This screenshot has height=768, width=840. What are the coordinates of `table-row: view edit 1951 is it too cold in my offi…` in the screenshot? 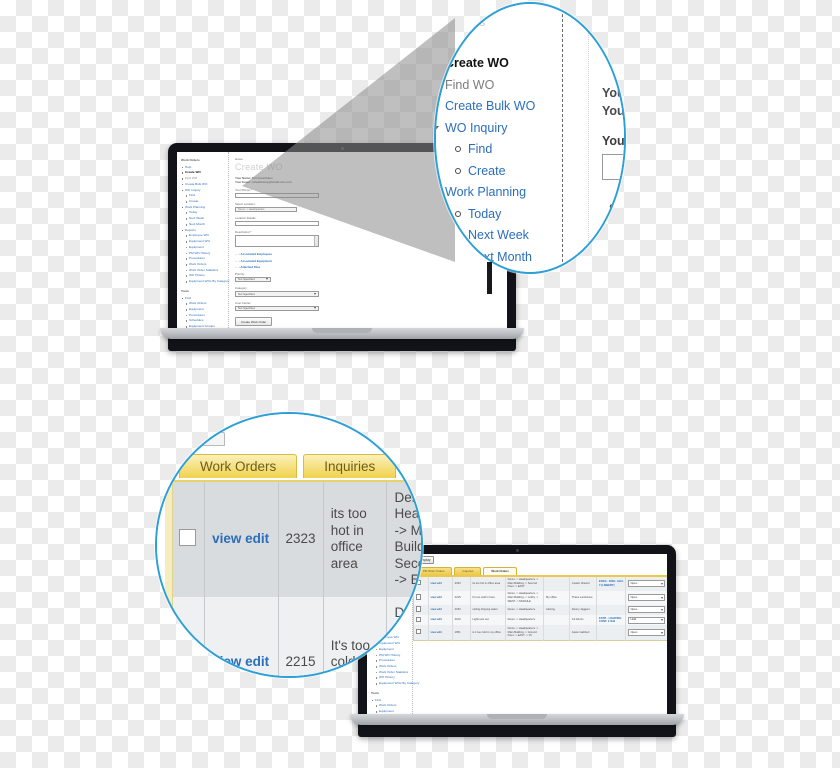 It's located at (540, 633).